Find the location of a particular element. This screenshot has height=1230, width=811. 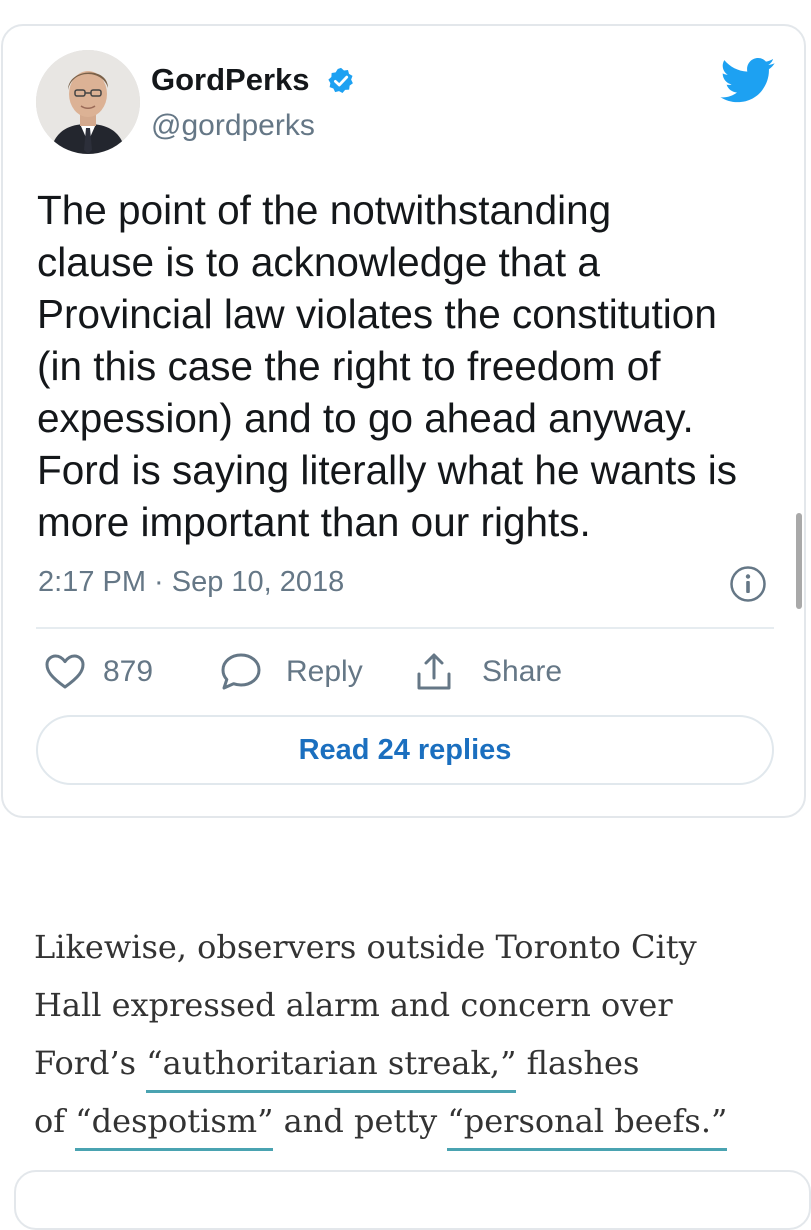

tweet-divider is located at coordinates (405, 628).